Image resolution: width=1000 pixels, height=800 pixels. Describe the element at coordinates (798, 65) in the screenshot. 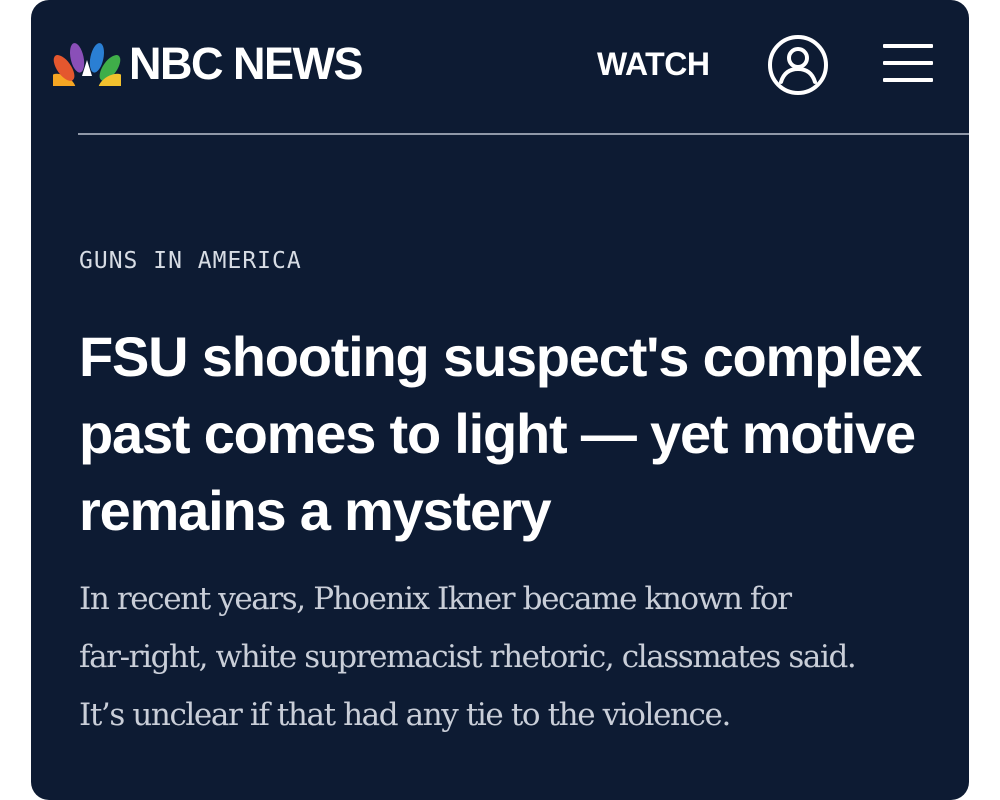

I see `user-account-icon` at that location.